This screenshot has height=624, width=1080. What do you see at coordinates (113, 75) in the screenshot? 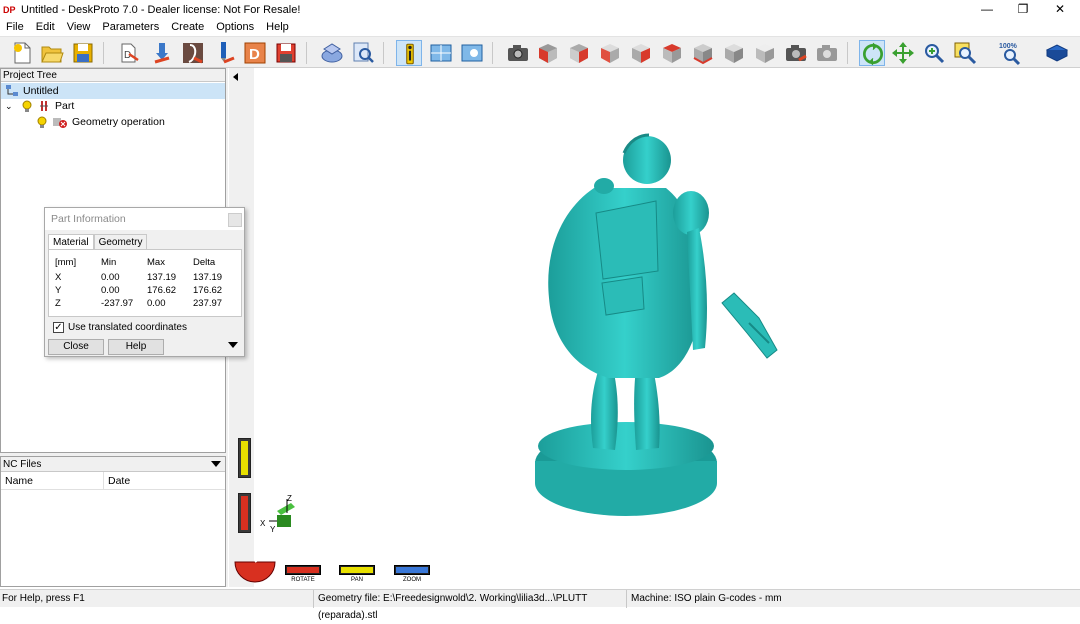
I see `project-tree-header: Project Tree` at bounding box center [113, 75].